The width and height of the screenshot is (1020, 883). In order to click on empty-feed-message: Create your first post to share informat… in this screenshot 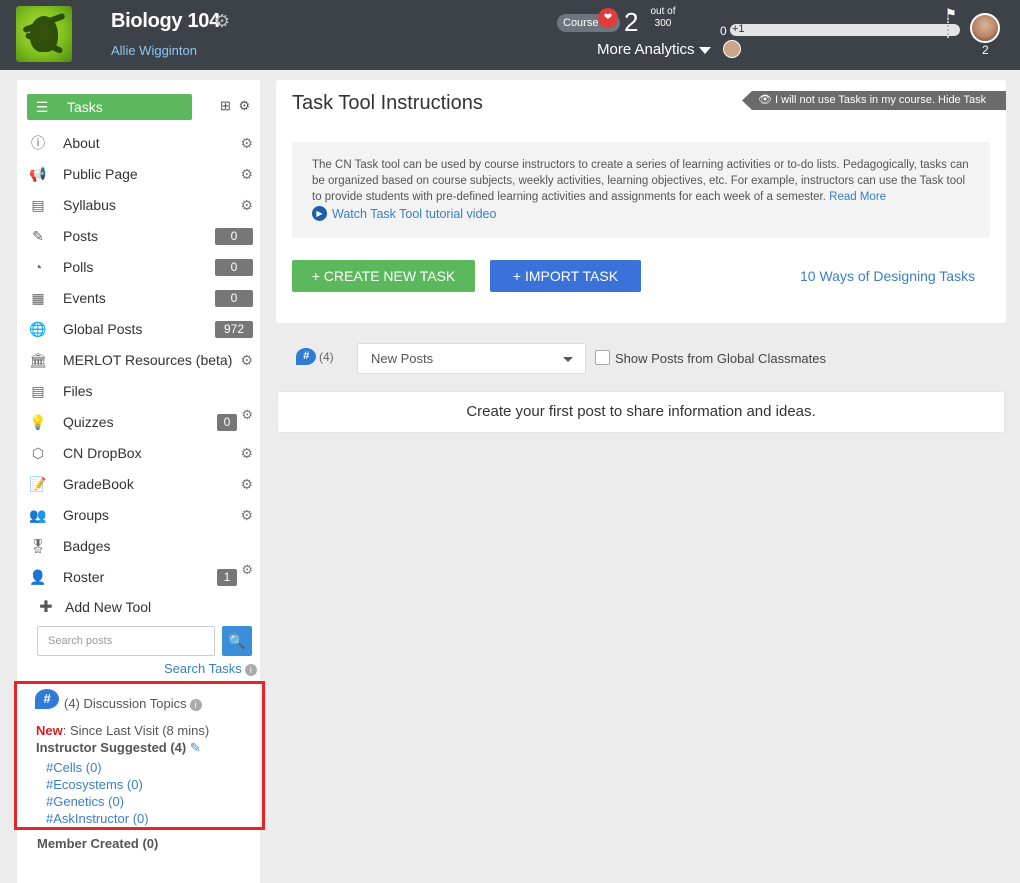, I will do `click(641, 412)`.